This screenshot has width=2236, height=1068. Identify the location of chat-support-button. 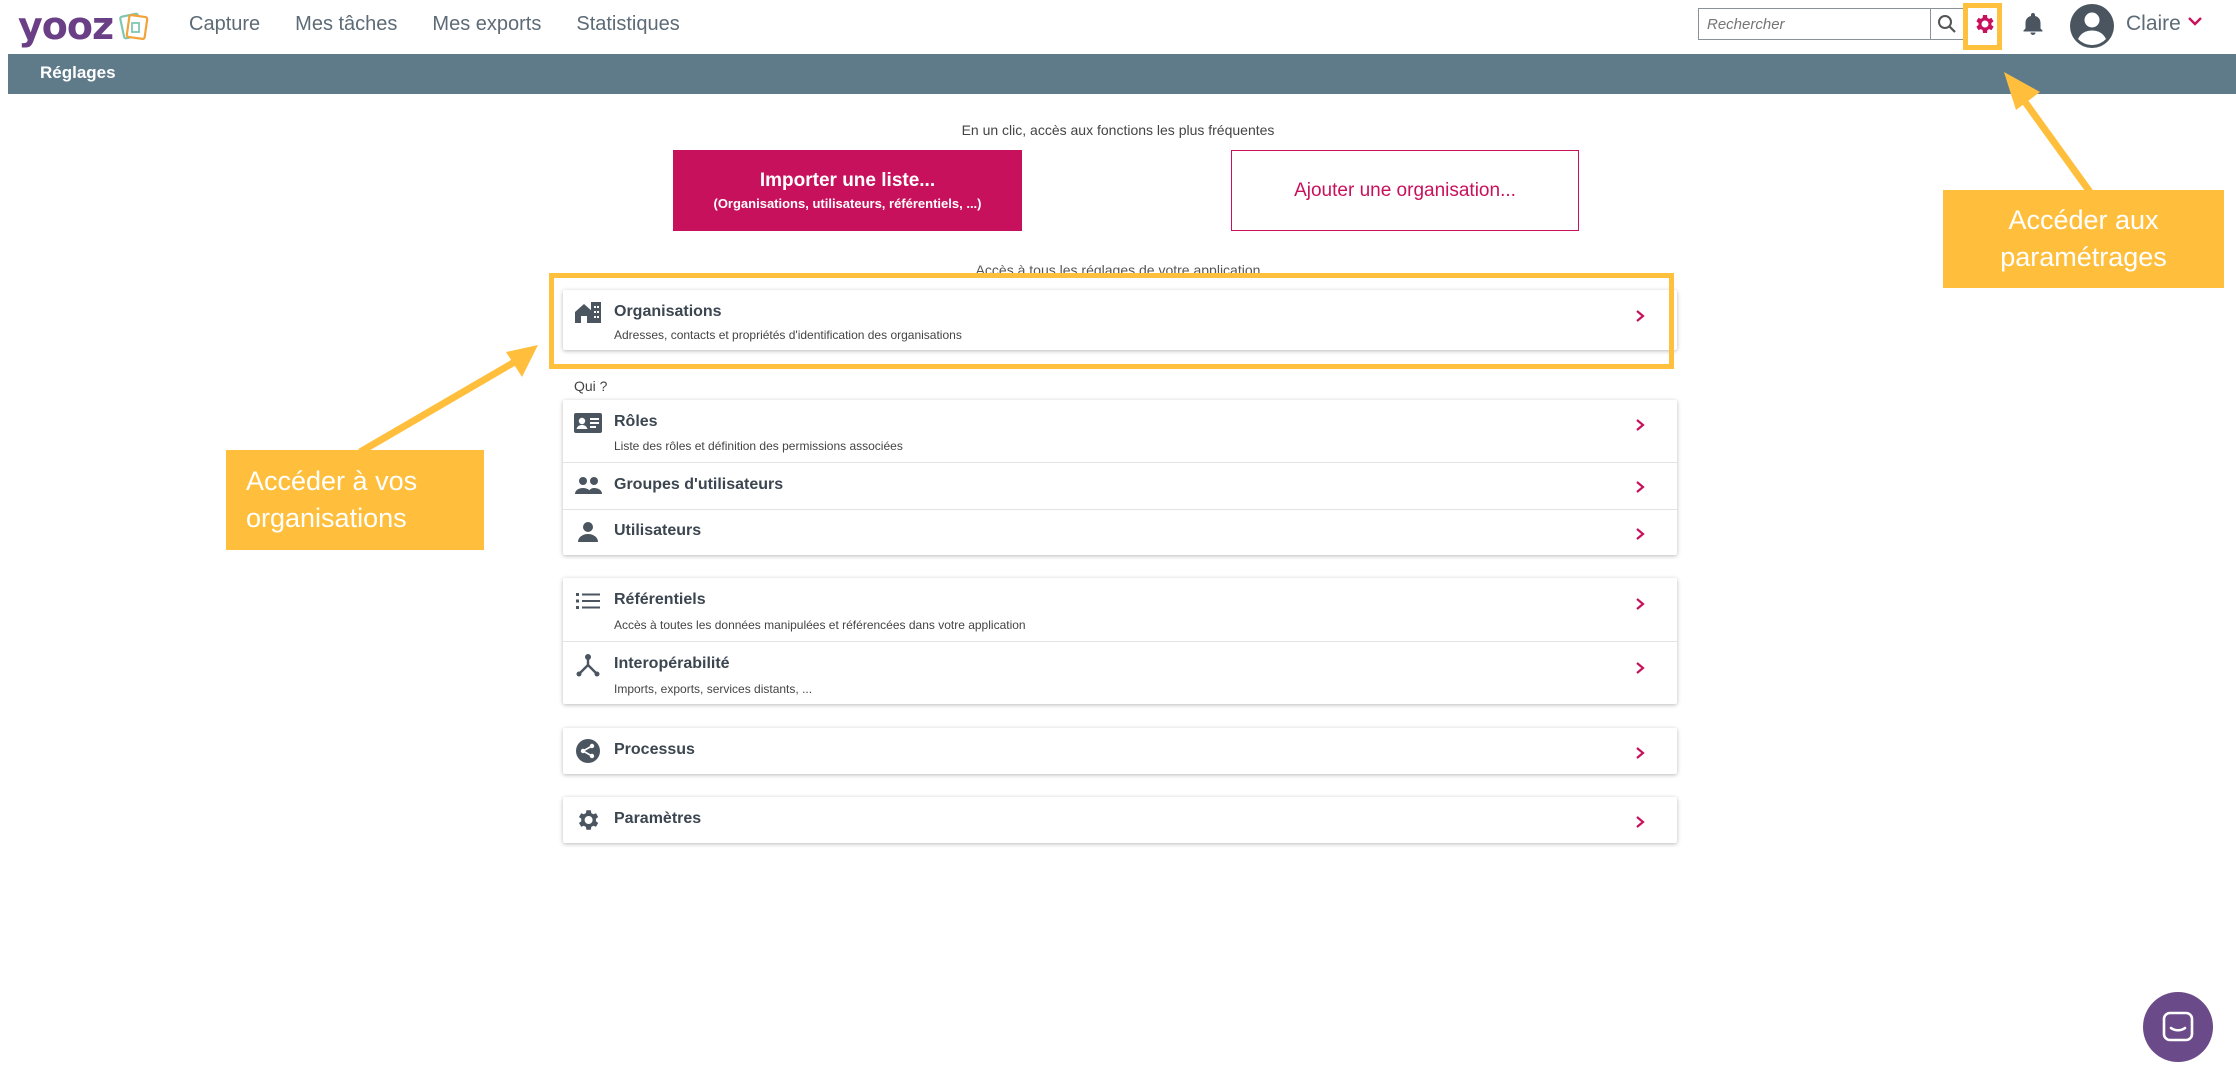
(2178, 1027).